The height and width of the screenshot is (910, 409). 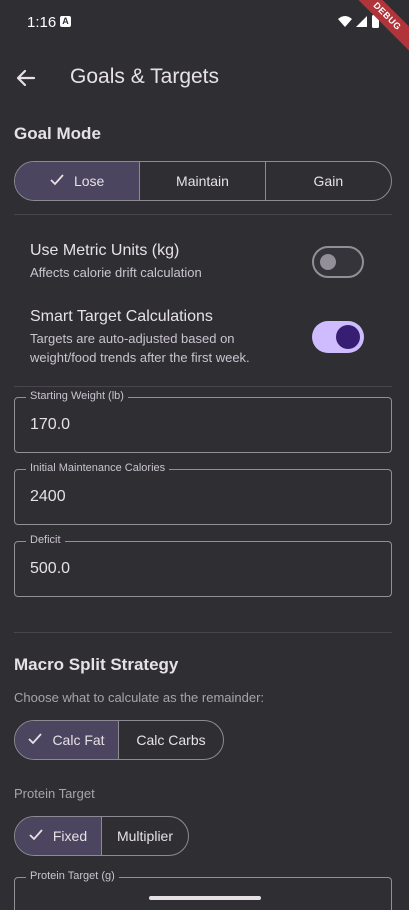 I want to click on goal-mode-lose: Lose, so click(x=78, y=181).